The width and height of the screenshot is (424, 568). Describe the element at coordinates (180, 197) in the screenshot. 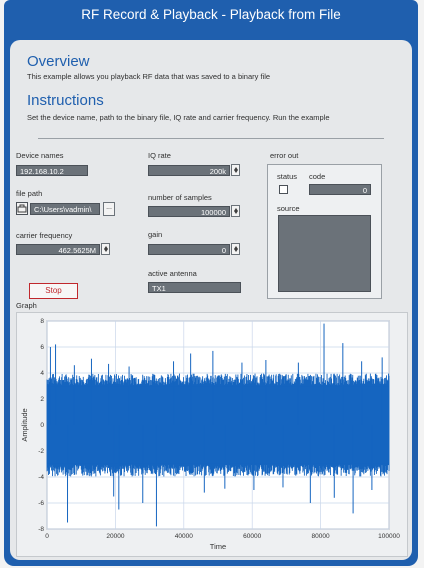

I see `number-of-samples-label: number of samples` at that location.